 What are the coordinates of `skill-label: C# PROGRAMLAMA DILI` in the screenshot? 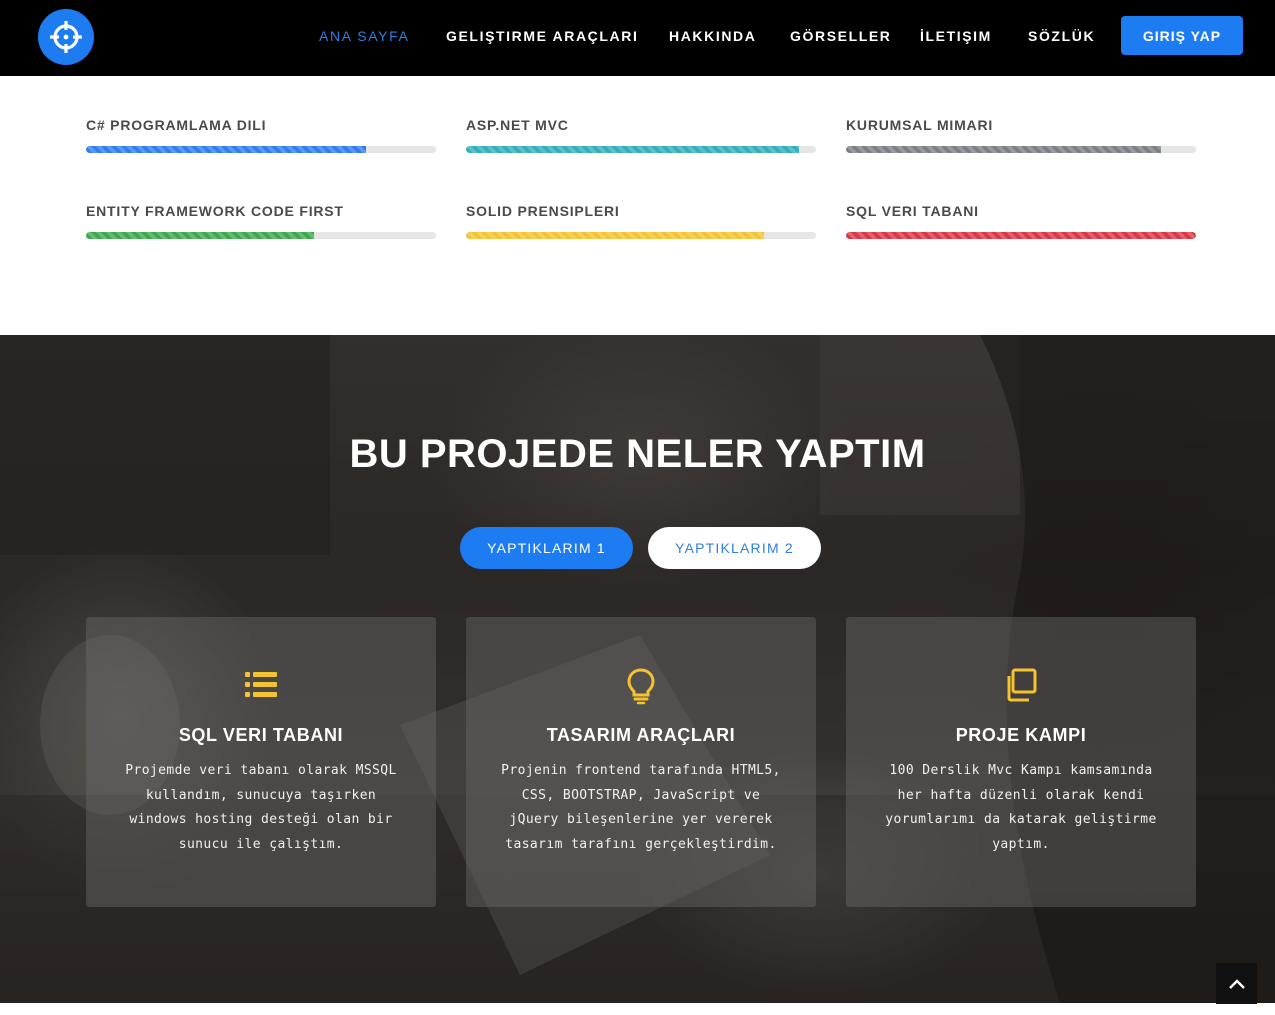 It's located at (176, 125).